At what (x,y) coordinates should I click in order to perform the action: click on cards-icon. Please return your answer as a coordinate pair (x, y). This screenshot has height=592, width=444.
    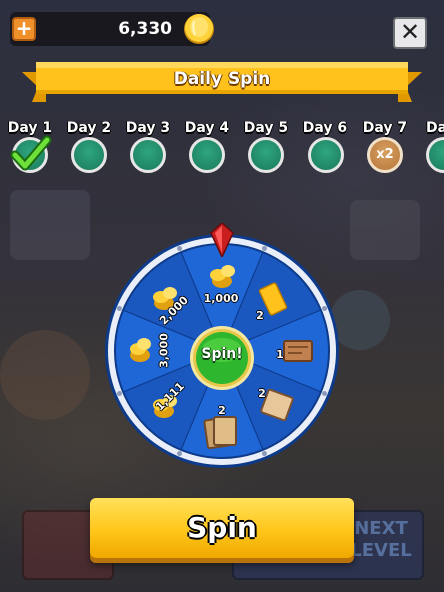
    Looking at the image, I should click on (220, 433).